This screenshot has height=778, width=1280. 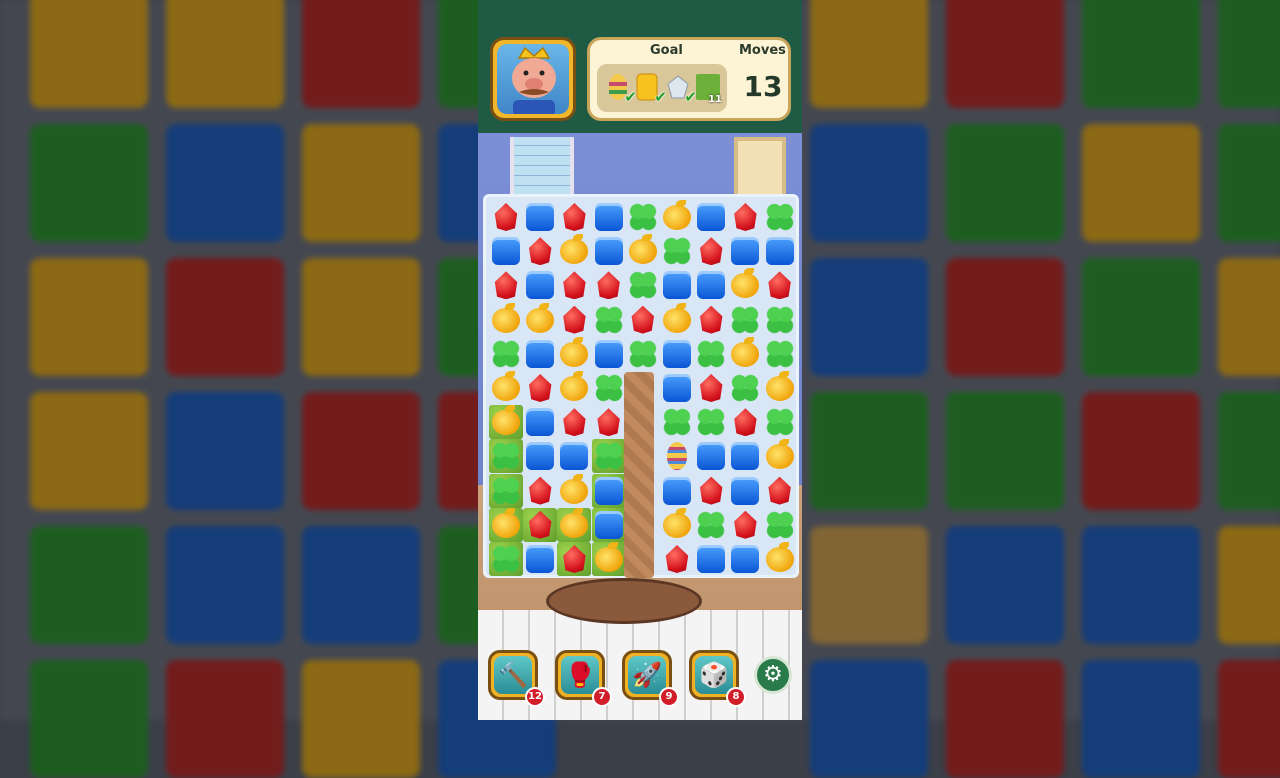 I want to click on booster-rocket-button: 🚀 9, so click(x=650, y=678).